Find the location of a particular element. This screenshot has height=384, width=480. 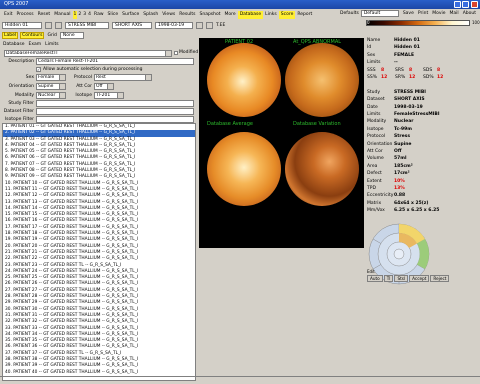

title-bar: QPS 2007 is located at coordinates (240, 4).